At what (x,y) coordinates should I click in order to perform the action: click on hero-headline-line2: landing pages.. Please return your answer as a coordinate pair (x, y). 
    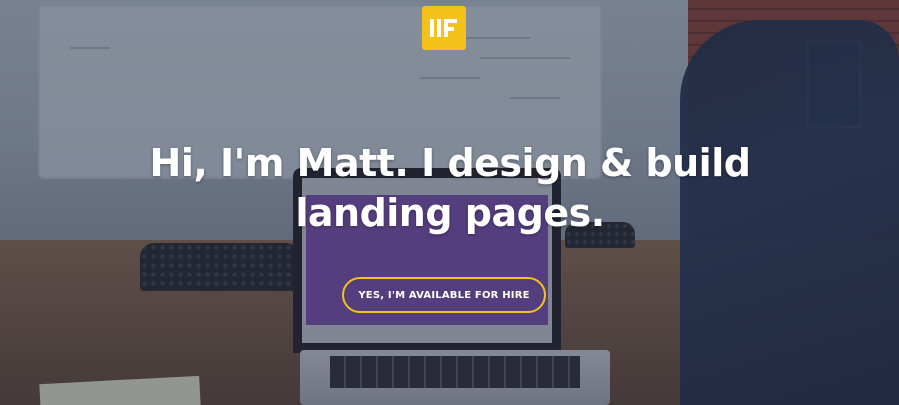
    Looking at the image, I should click on (450, 213).